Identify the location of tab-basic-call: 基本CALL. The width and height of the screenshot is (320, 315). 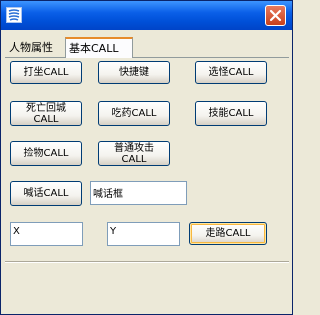
(99, 47).